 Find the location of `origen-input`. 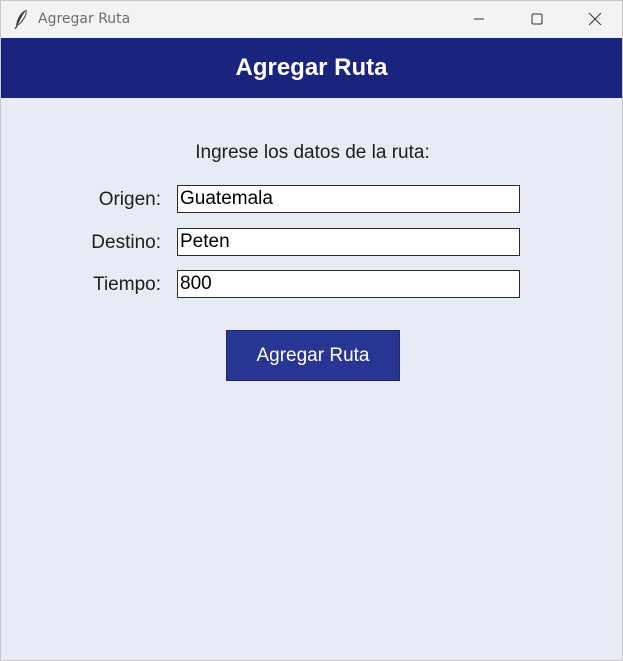

origen-input is located at coordinates (348, 199).